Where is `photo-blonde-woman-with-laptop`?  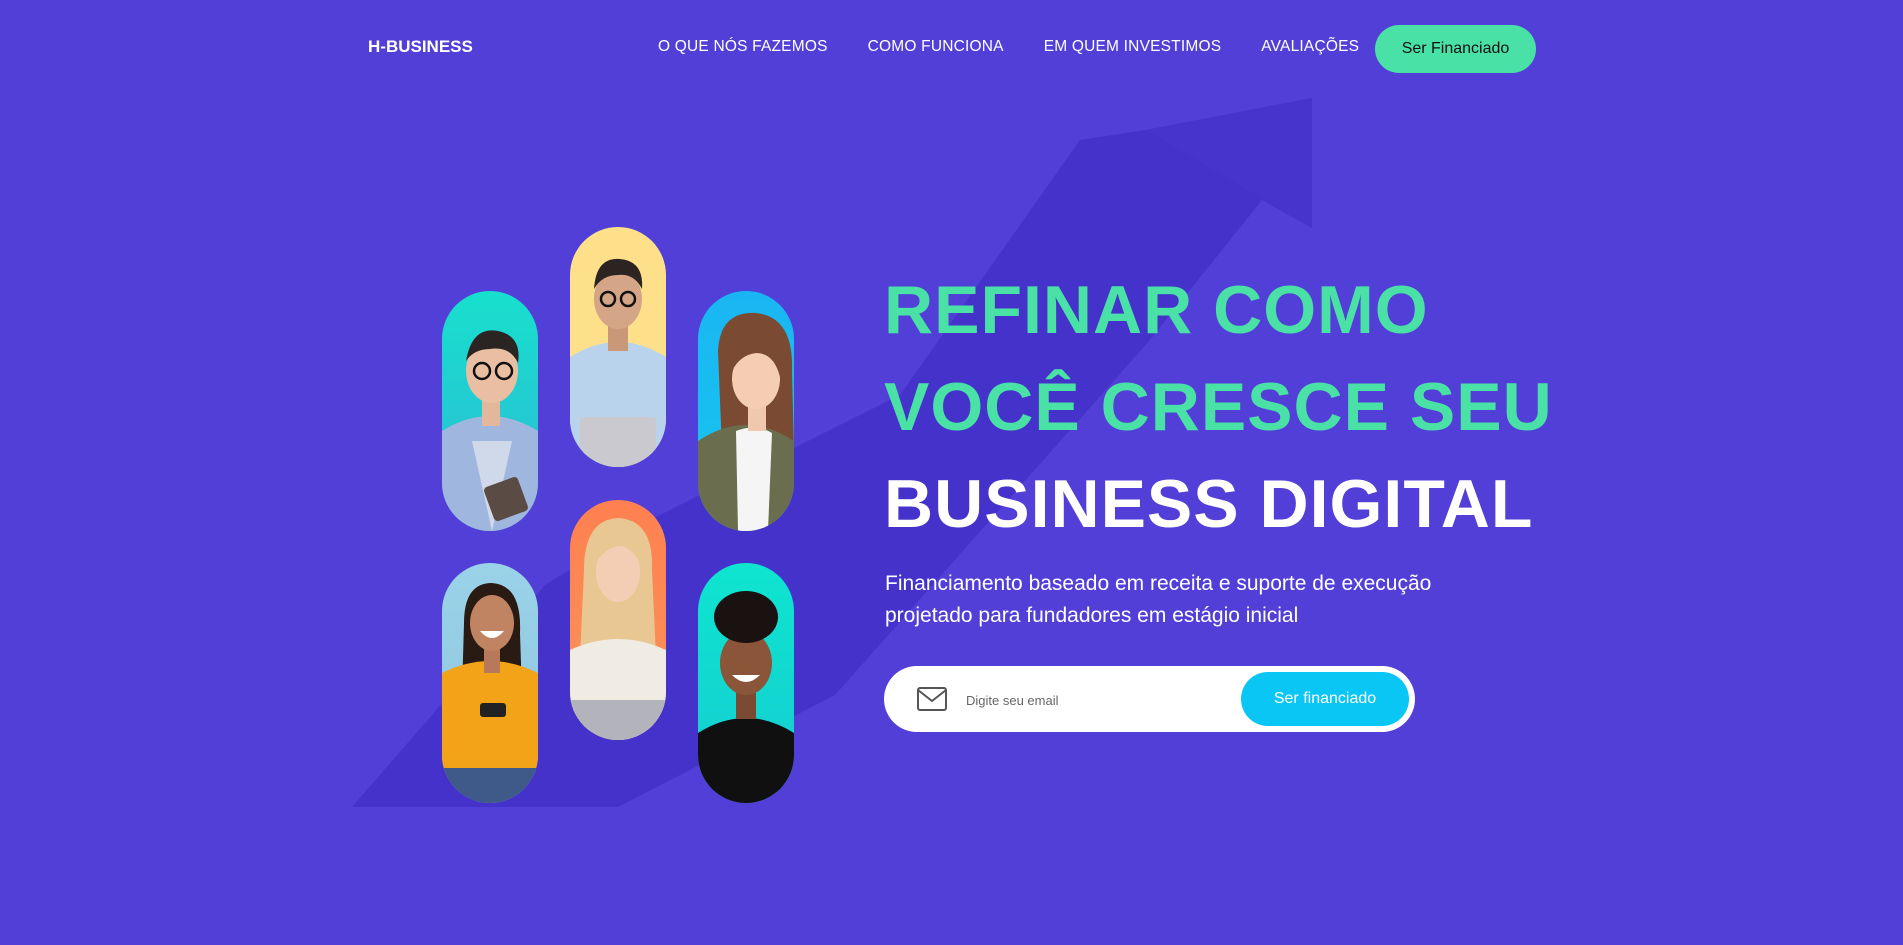 photo-blonde-woman-with-laptop is located at coordinates (618, 620).